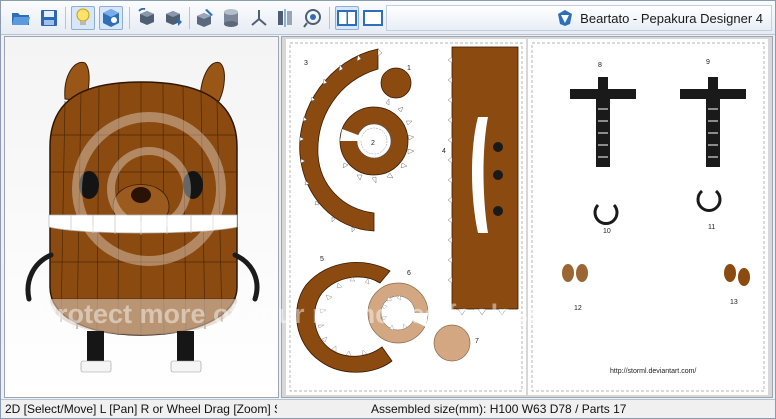 The width and height of the screenshot is (776, 419). I want to click on texture-cube-icon, so click(111, 18).